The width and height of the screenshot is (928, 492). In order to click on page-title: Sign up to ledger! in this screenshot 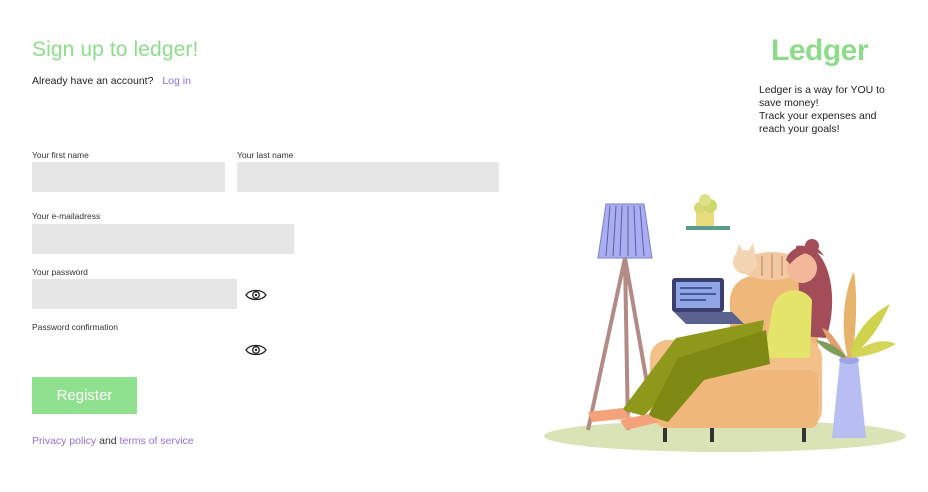, I will do `click(115, 49)`.